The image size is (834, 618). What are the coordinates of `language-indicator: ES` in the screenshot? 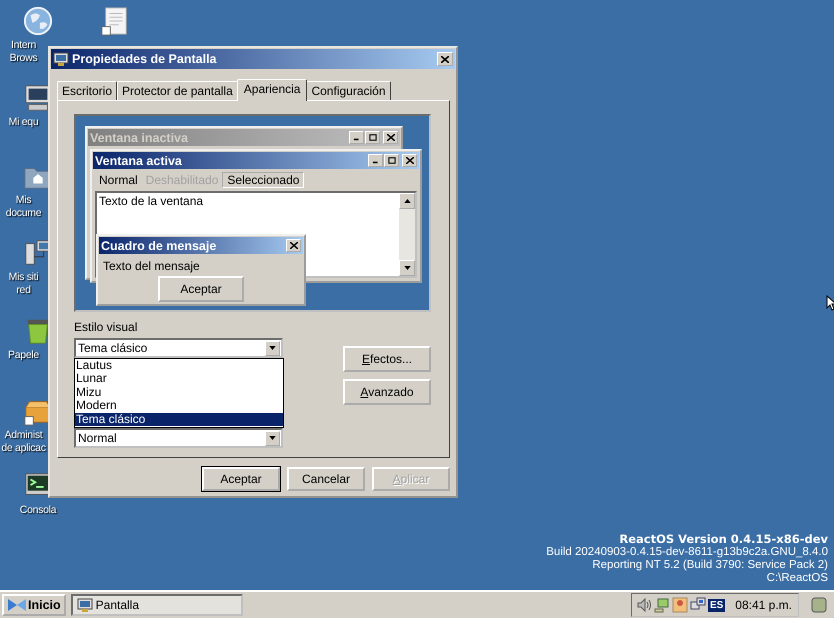 It's located at (717, 605).